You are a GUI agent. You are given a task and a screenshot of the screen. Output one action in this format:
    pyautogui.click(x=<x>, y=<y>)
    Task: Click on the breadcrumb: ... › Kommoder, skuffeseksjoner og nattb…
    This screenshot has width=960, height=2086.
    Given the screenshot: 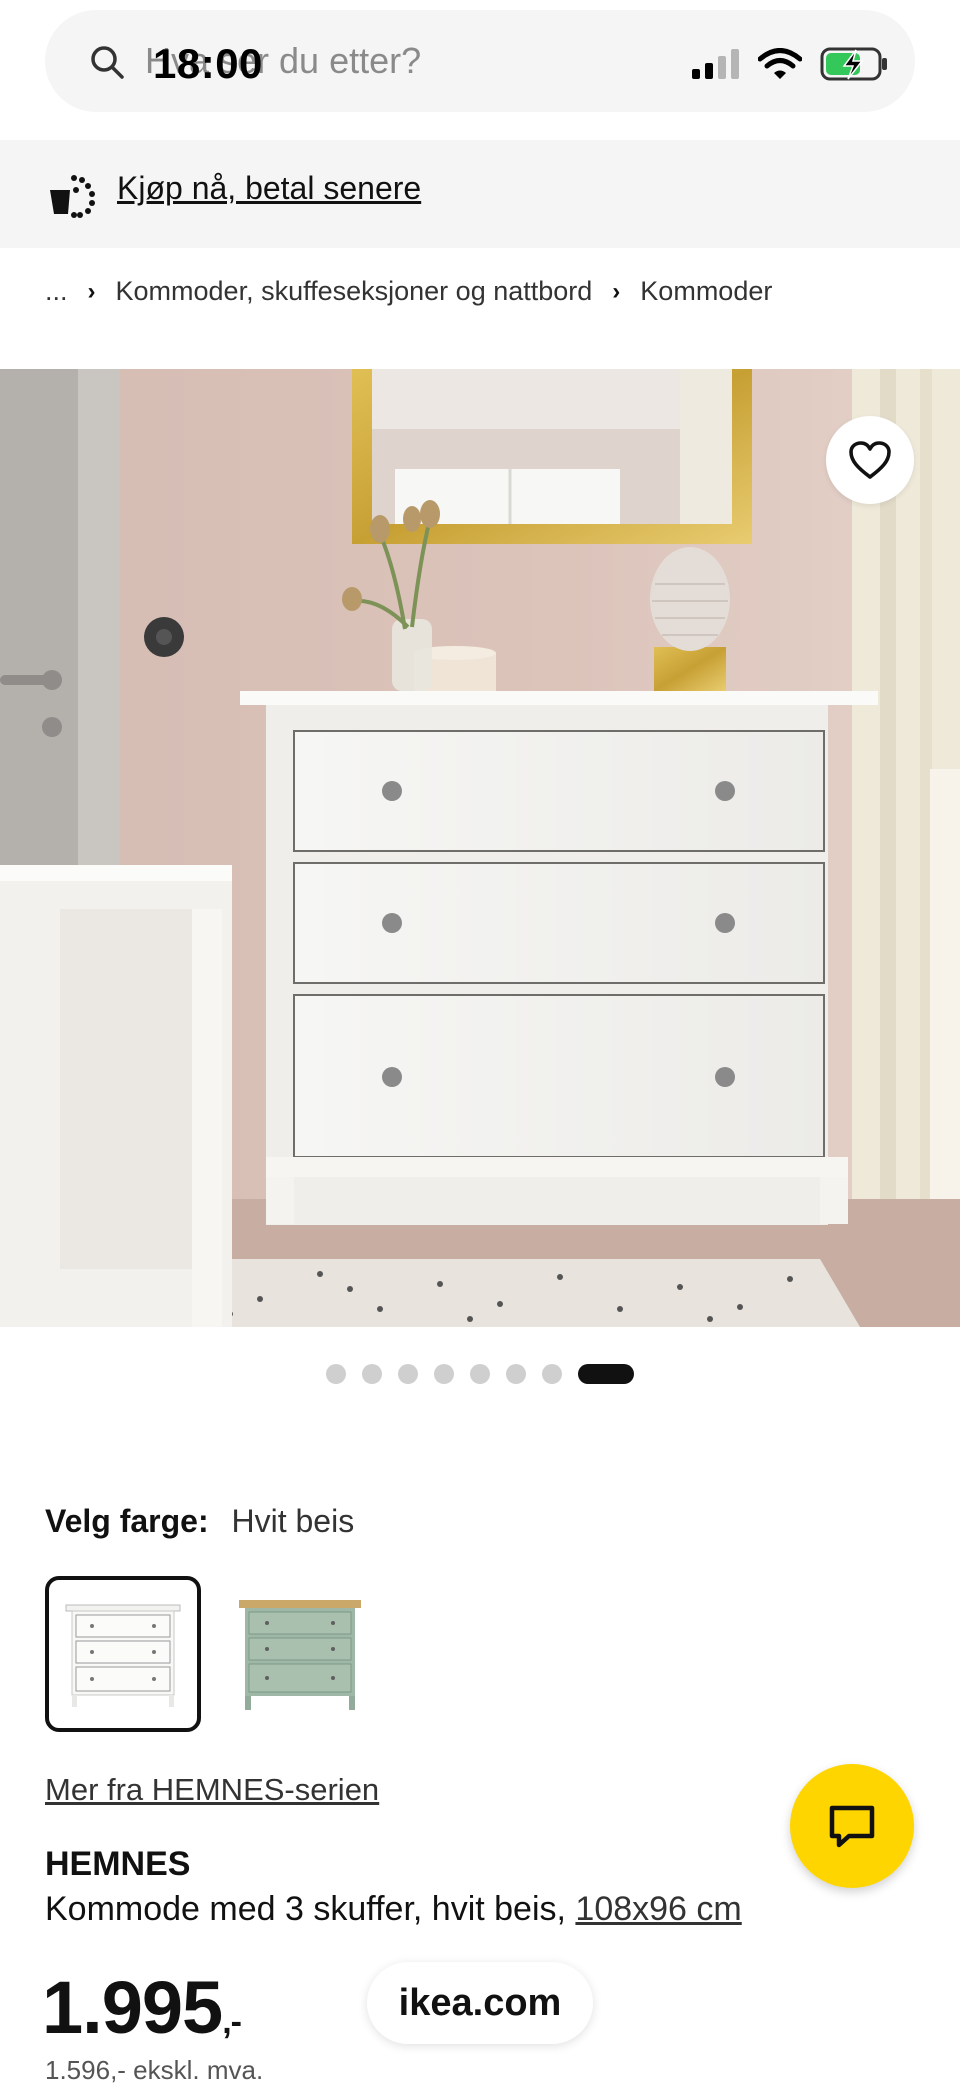 What is the action you would take?
    pyautogui.click(x=408, y=291)
    